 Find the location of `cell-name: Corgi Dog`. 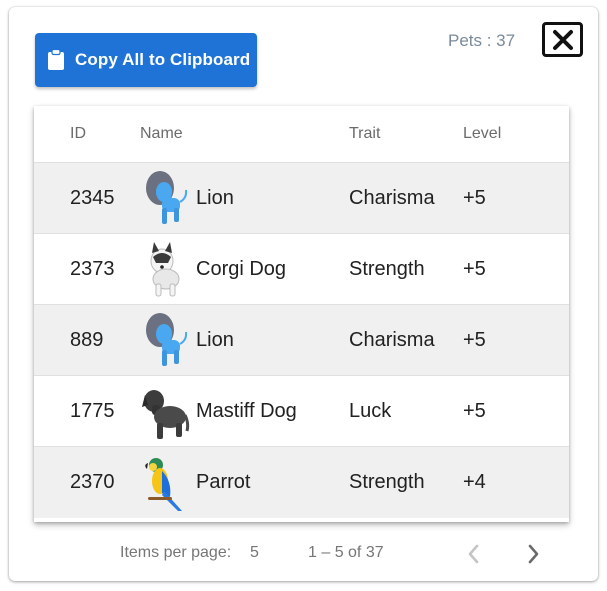

cell-name: Corgi Dog is located at coordinates (213, 269).